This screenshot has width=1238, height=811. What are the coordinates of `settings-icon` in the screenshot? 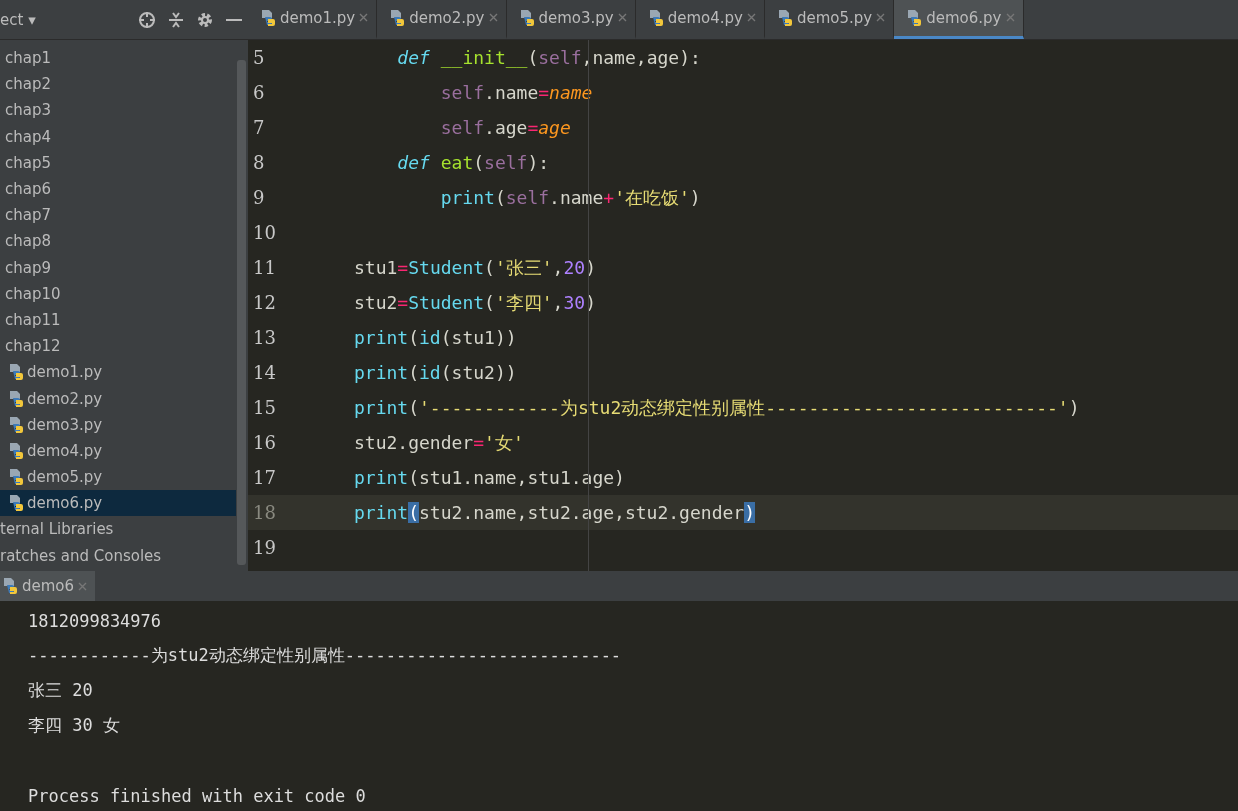 It's located at (205, 19).